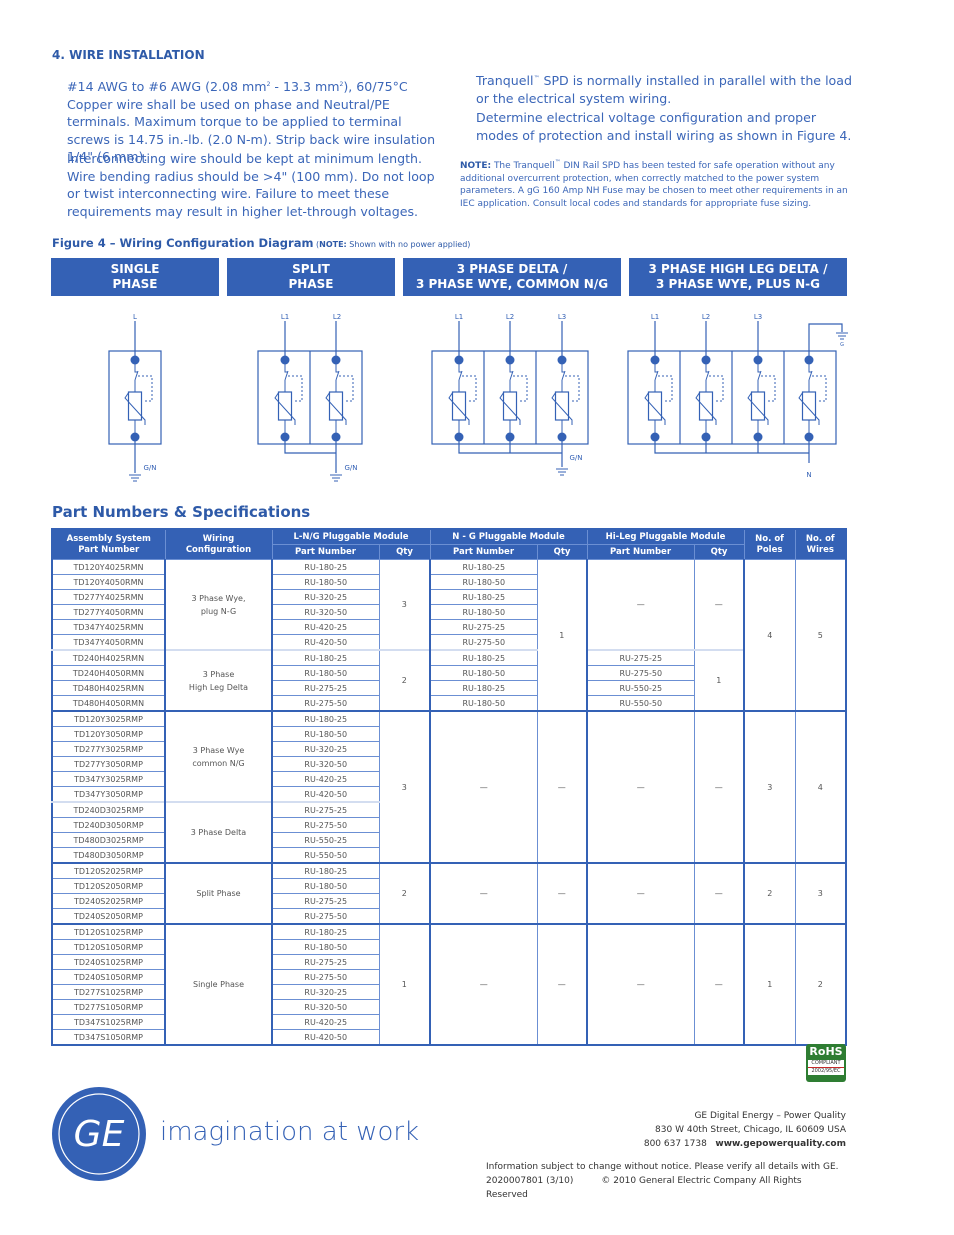  Describe the element at coordinates (128, 55) in the screenshot. I see `section-heading: 4. WIRE INSTALLATION` at that location.